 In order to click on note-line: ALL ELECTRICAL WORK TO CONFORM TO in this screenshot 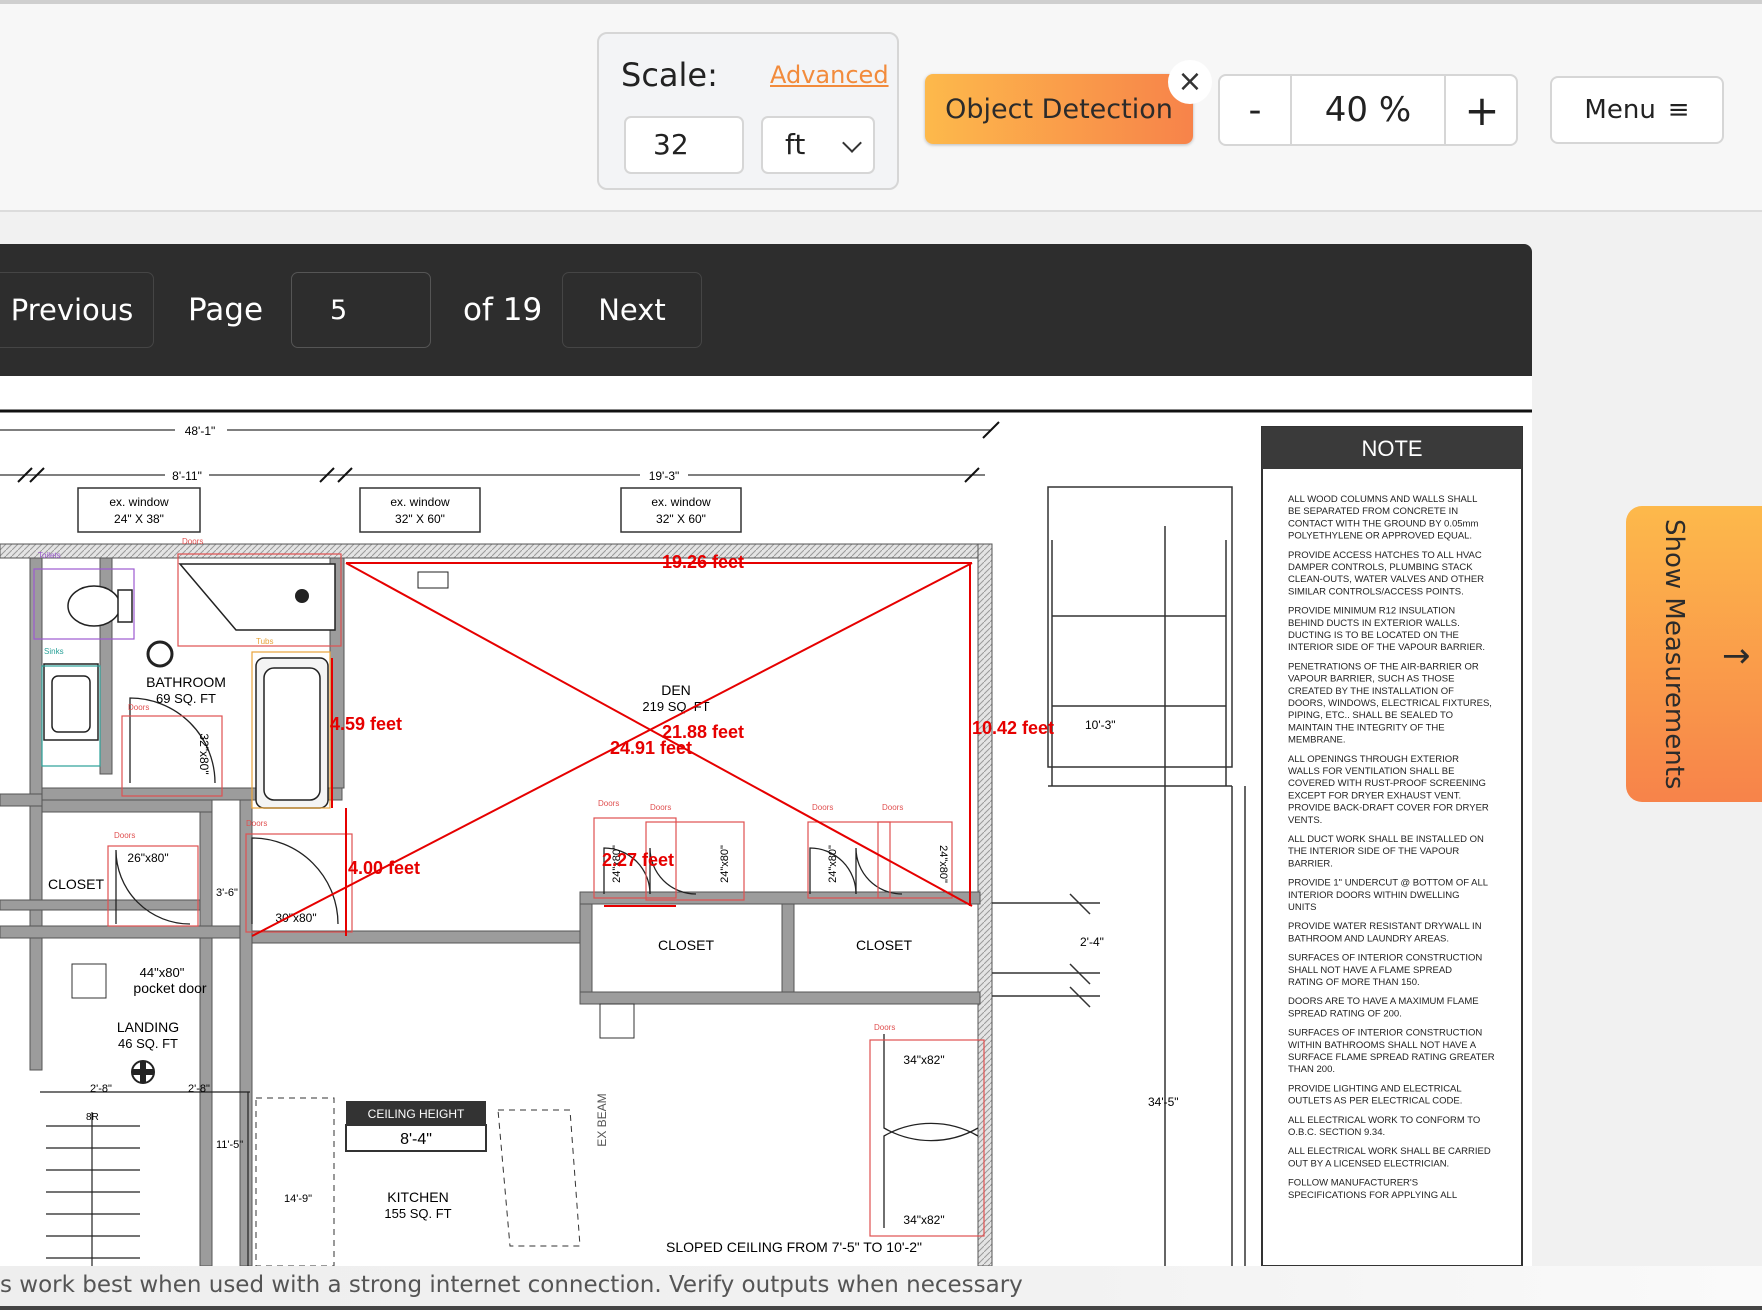, I will do `click(1384, 1120)`.